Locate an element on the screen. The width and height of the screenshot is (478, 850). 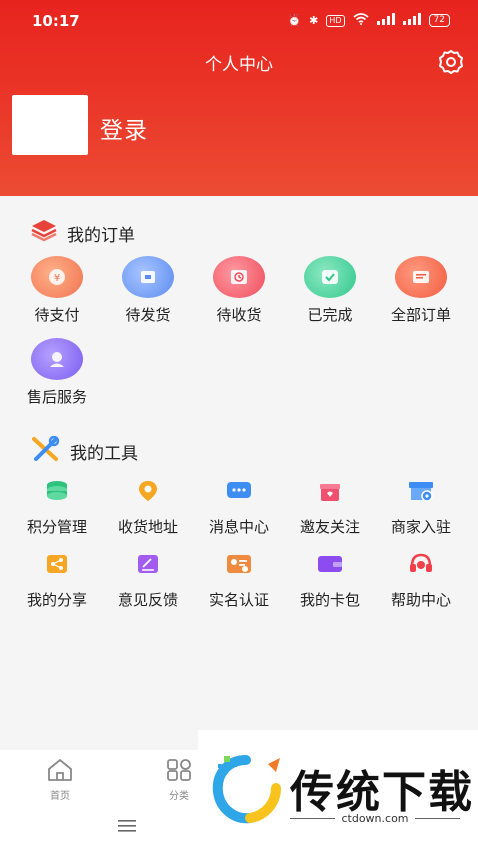
bluetooth-icon: ✱ is located at coordinates (314, 20).